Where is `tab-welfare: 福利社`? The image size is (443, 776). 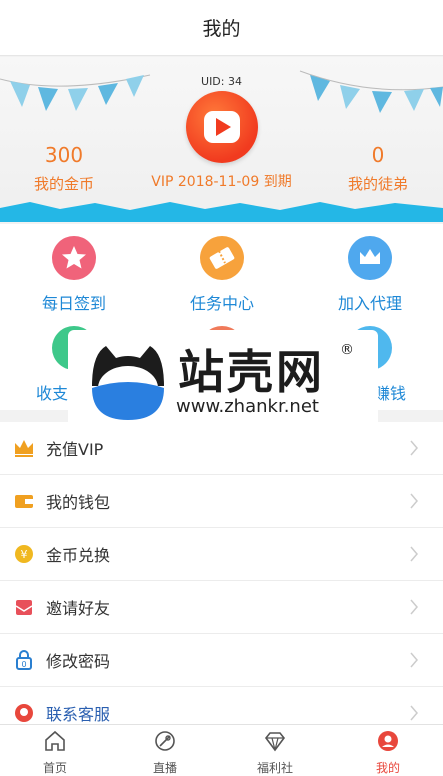
tab-welfare: 福利社 is located at coordinates (275, 750).